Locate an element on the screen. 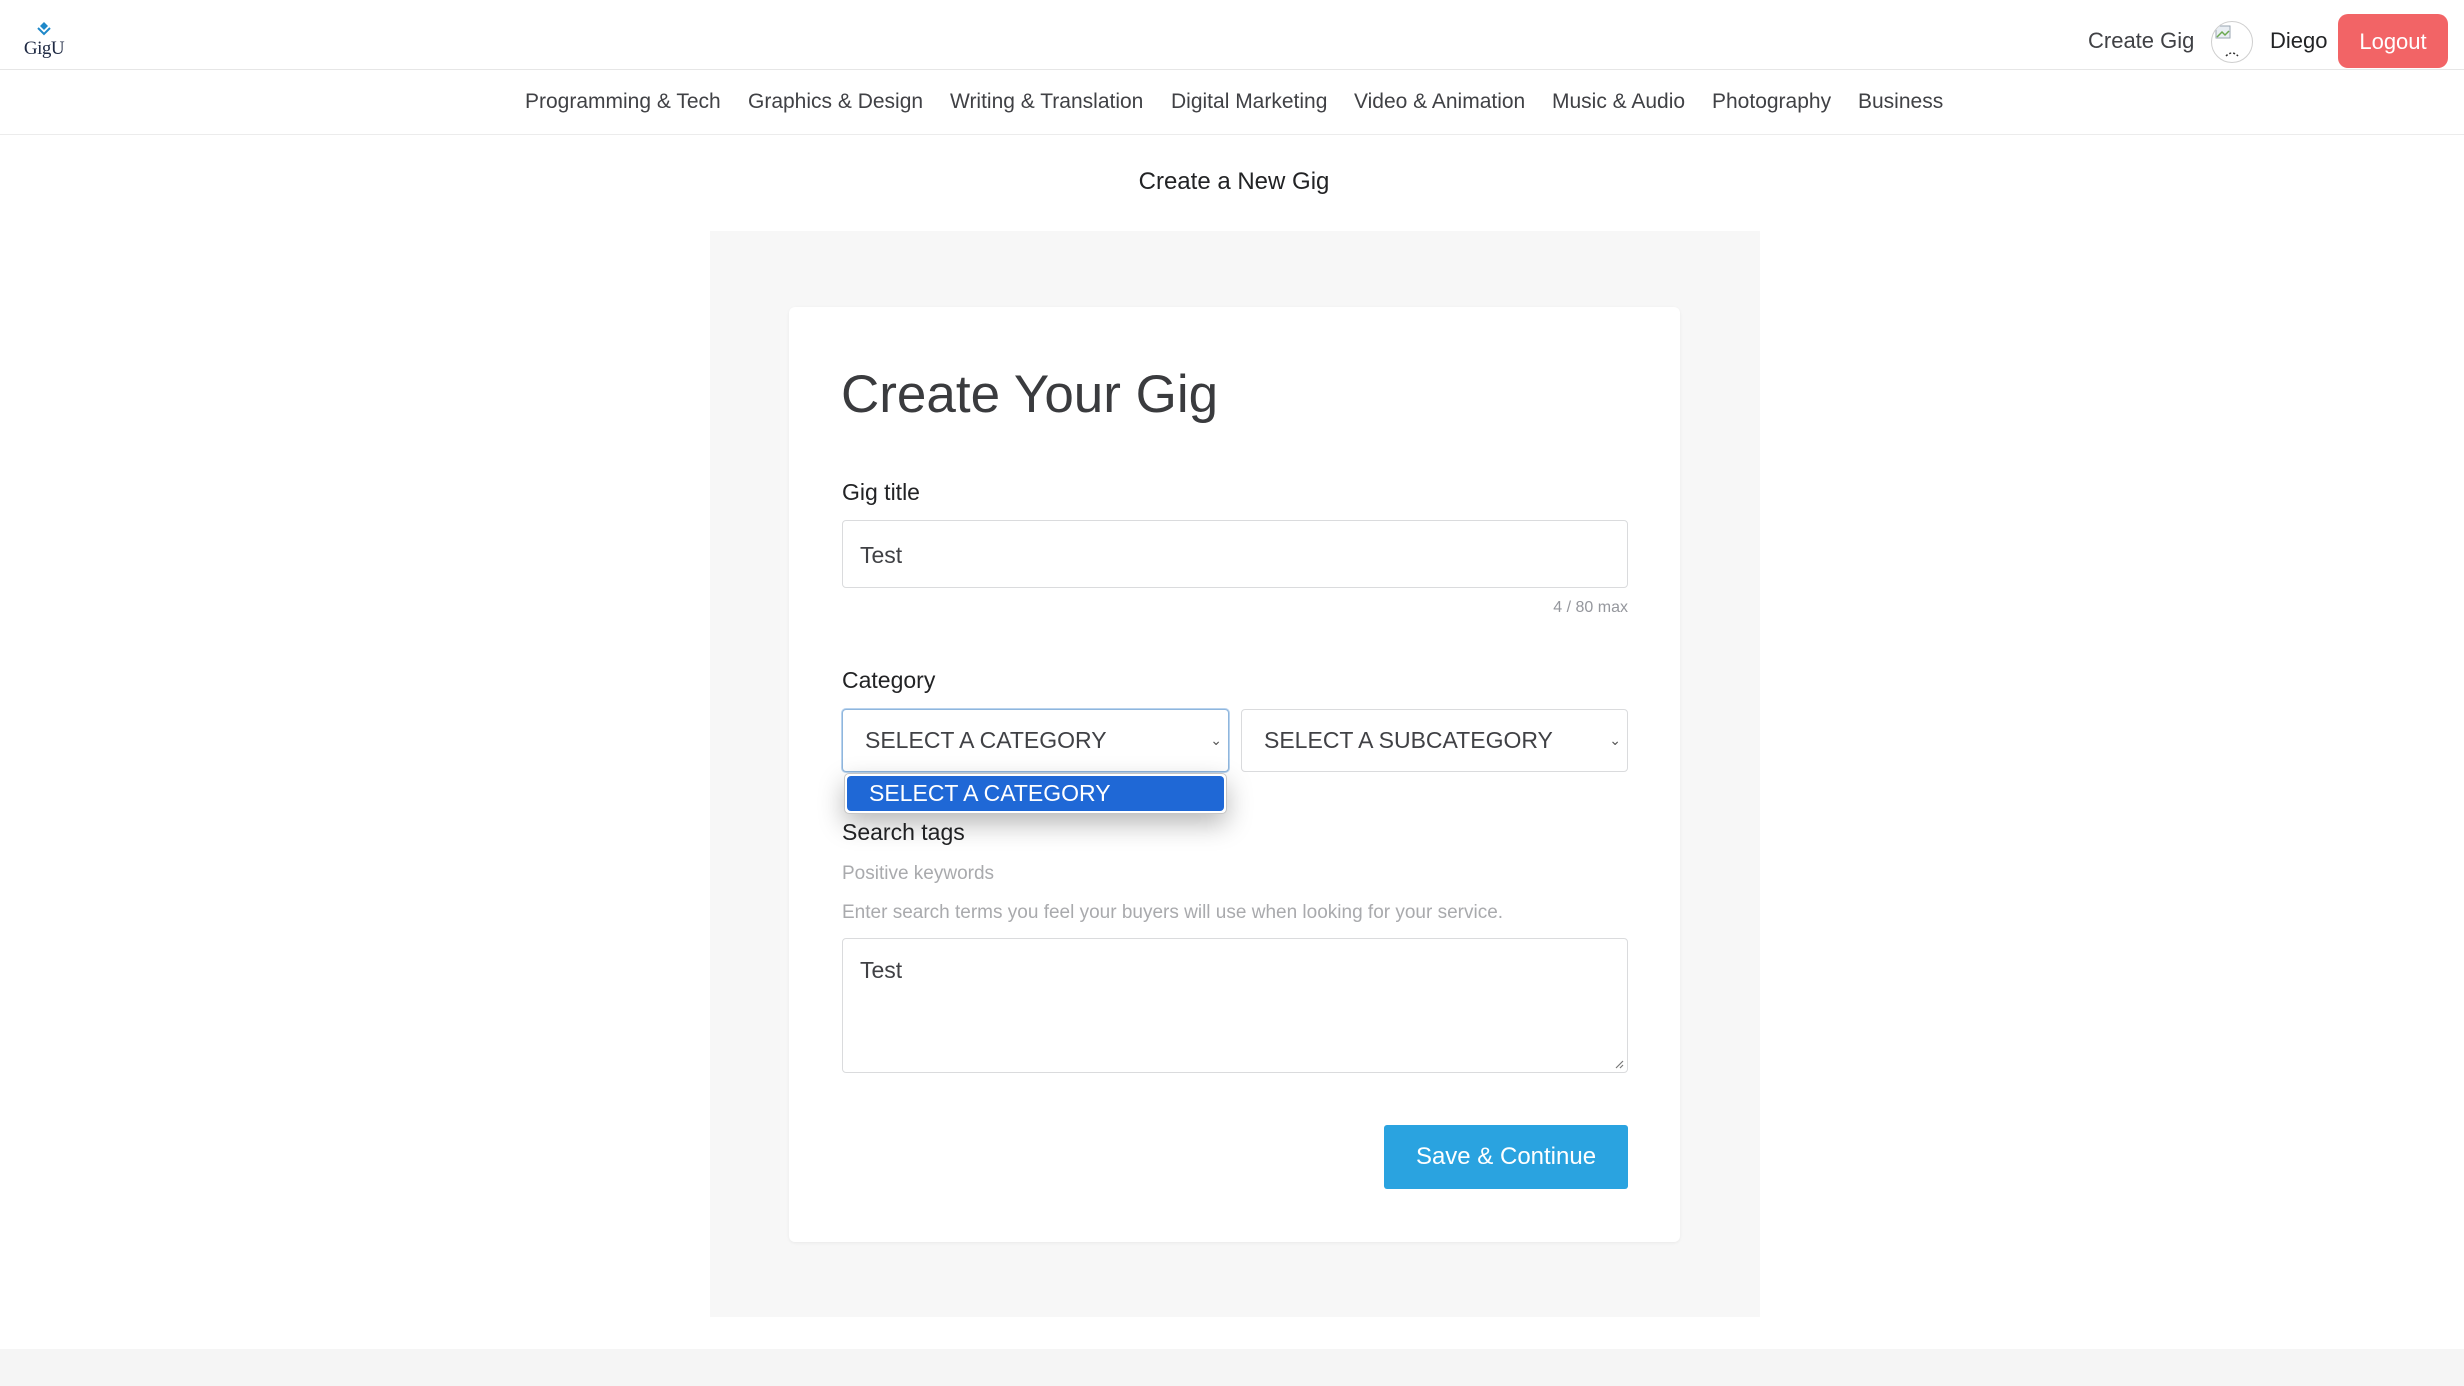 The image size is (2464, 1386). username-label: Diego is located at coordinates (2298, 41).